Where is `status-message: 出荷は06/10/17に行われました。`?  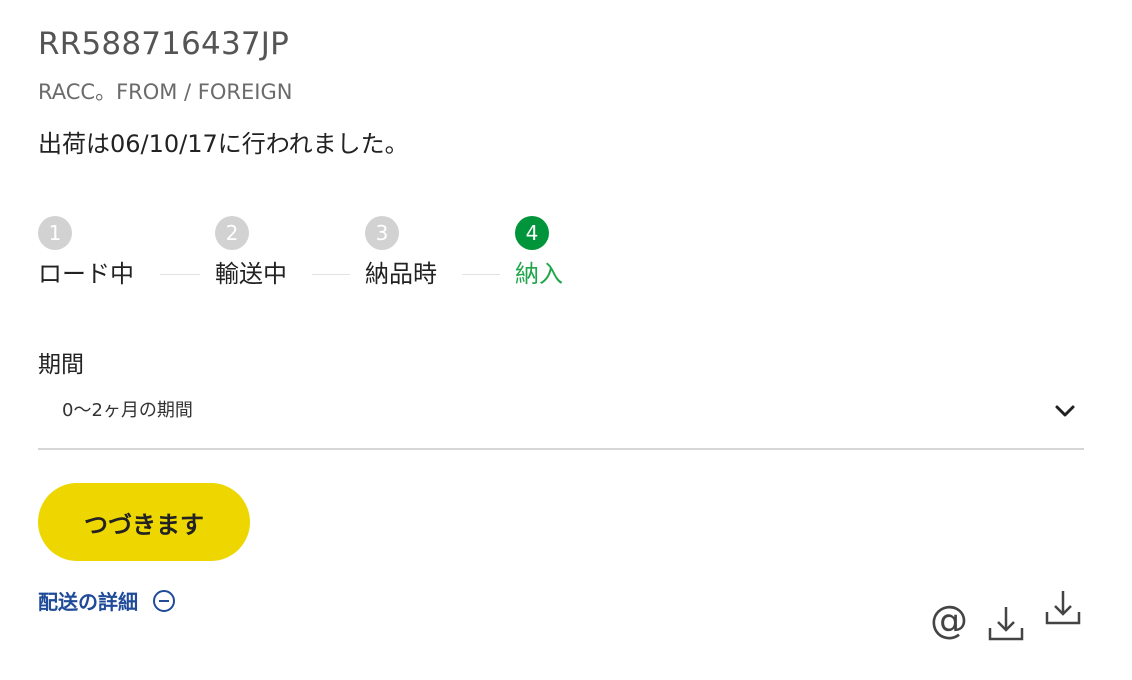 status-message: 出荷は06/10/17に行われました。 is located at coordinates (223, 144).